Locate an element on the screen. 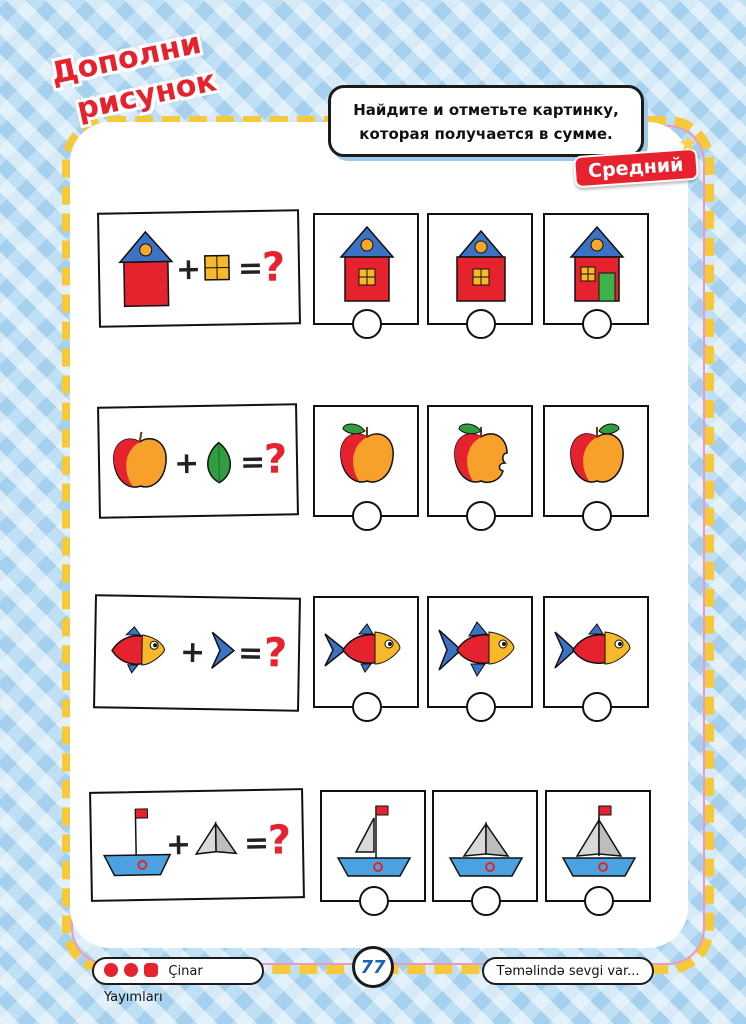 The width and height of the screenshot is (746, 1024). house-with-door-icon is located at coordinates (597, 263).